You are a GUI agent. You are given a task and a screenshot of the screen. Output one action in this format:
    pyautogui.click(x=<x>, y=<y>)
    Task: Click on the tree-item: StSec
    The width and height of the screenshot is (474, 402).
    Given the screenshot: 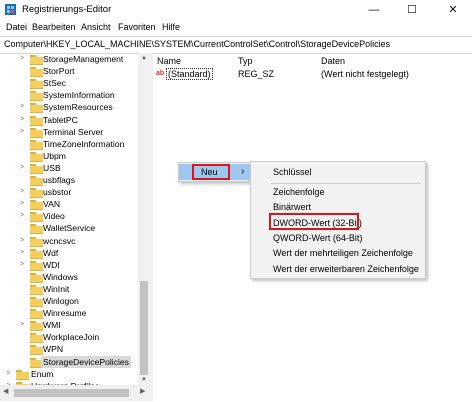 What is the action you would take?
    pyautogui.click(x=75, y=83)
    